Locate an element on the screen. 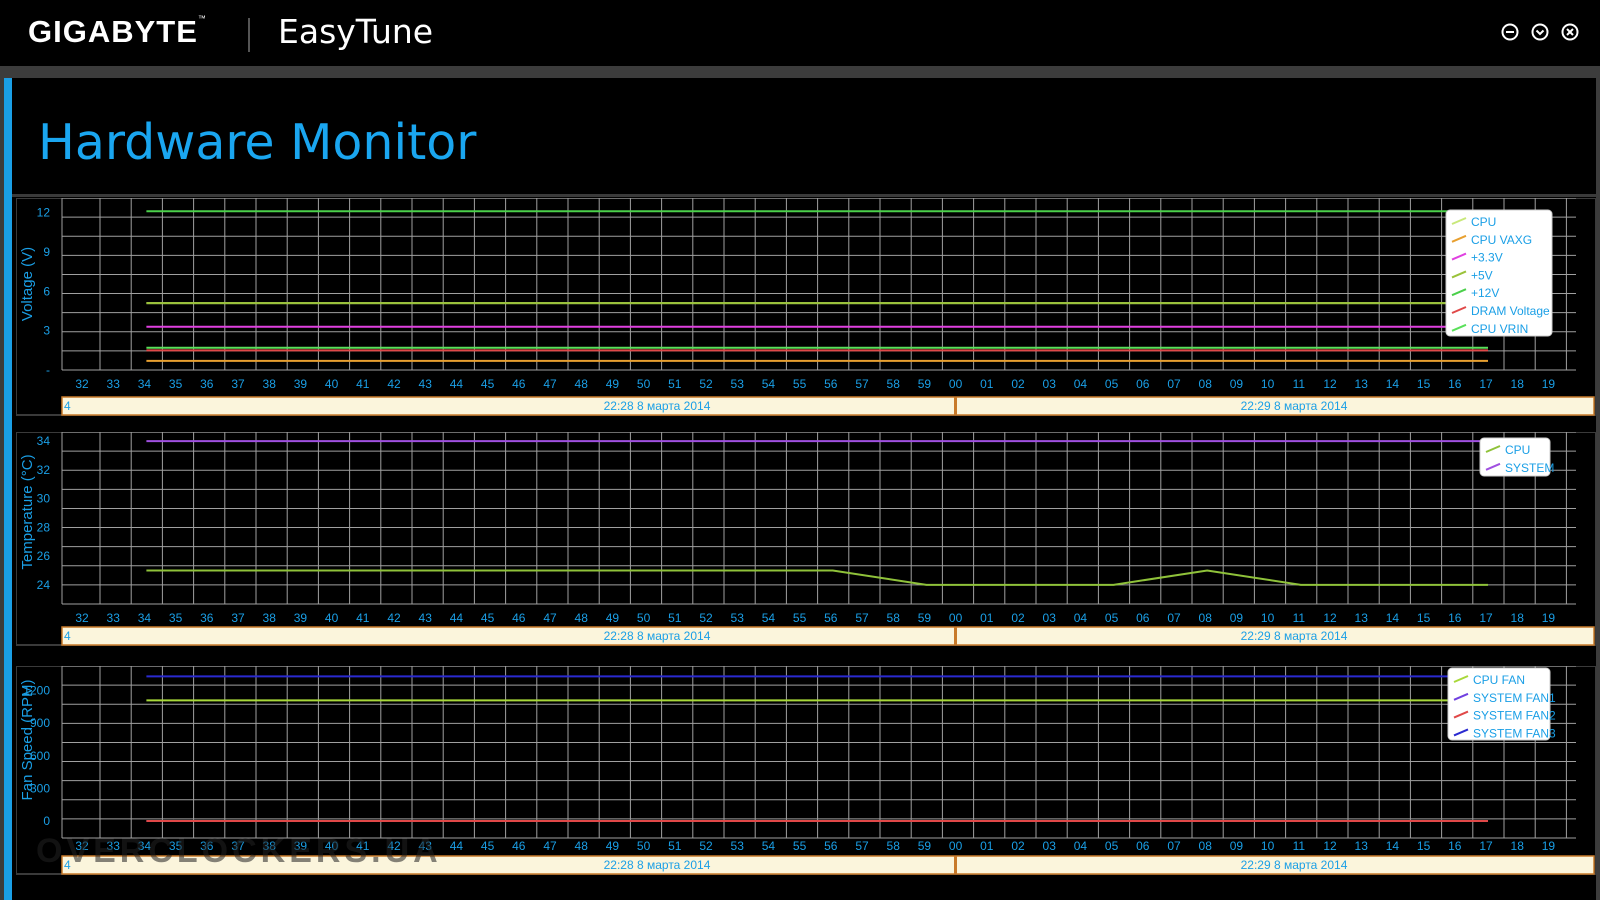 This screenshot has height=900, width=1600. app-name: EasyTune is located at coordinates (356, 31).